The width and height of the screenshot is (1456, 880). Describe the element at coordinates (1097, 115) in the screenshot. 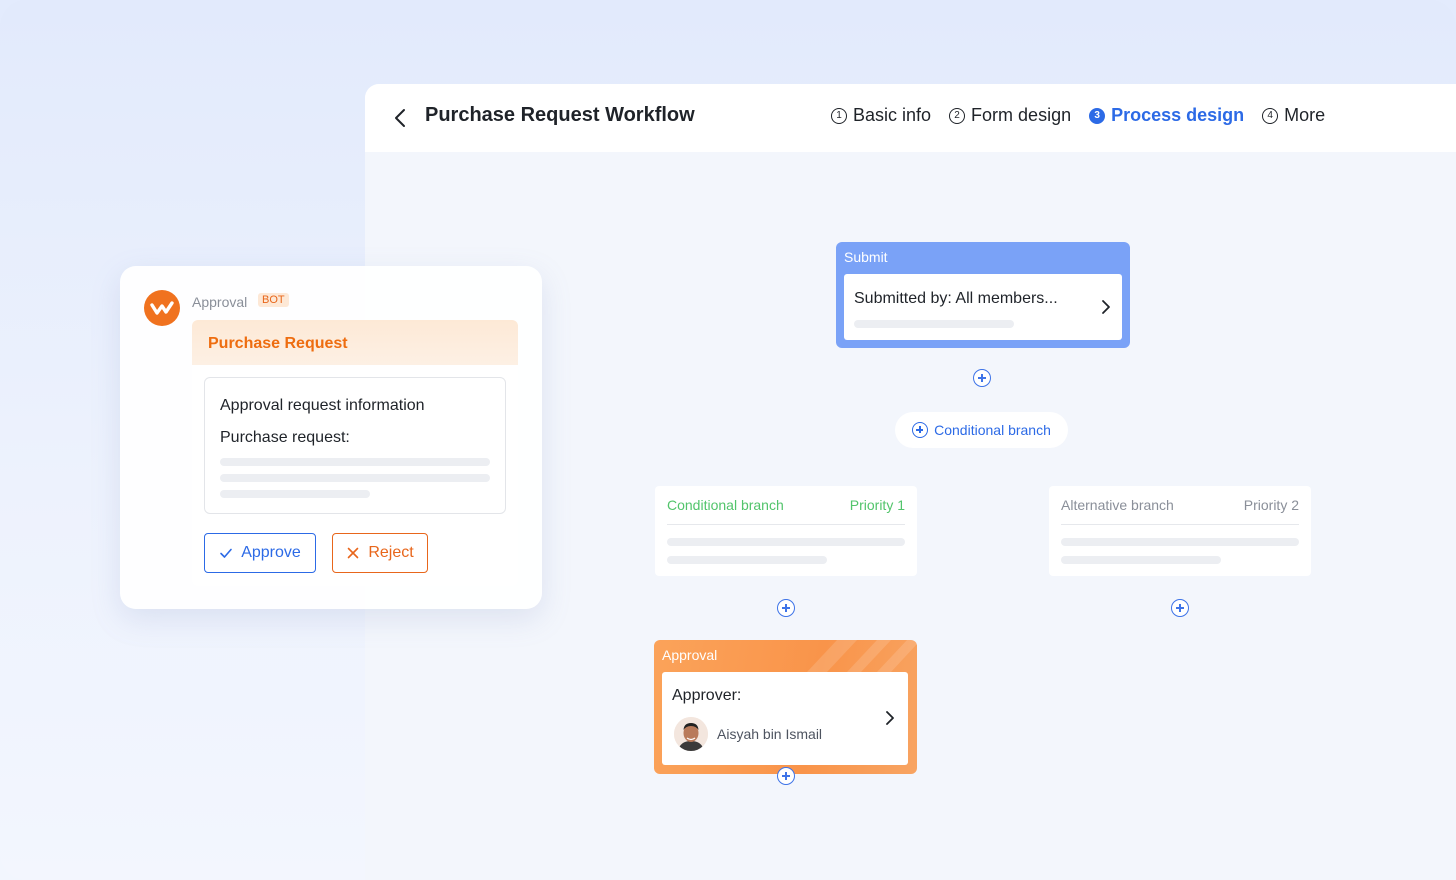

I see `step-number: 3` at that location.